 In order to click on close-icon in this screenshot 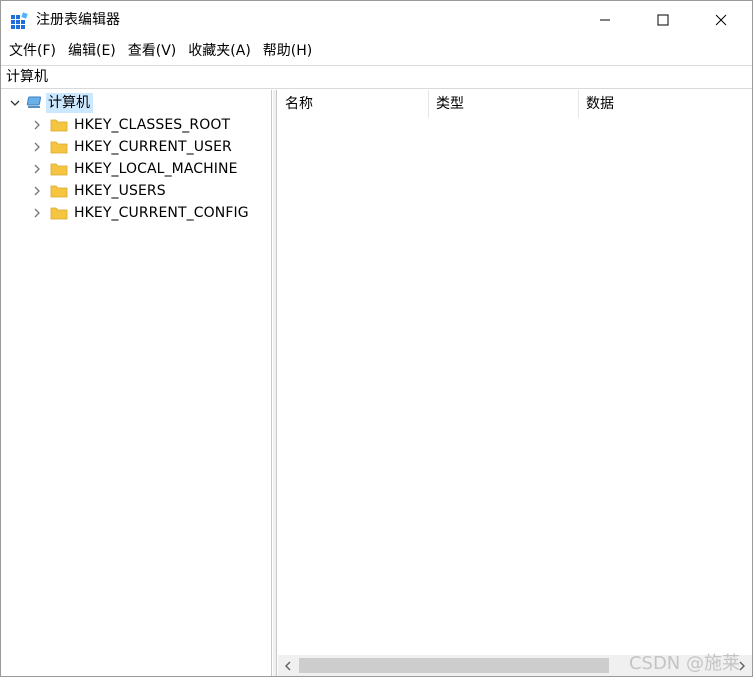, I will do `click(721, 19)`.